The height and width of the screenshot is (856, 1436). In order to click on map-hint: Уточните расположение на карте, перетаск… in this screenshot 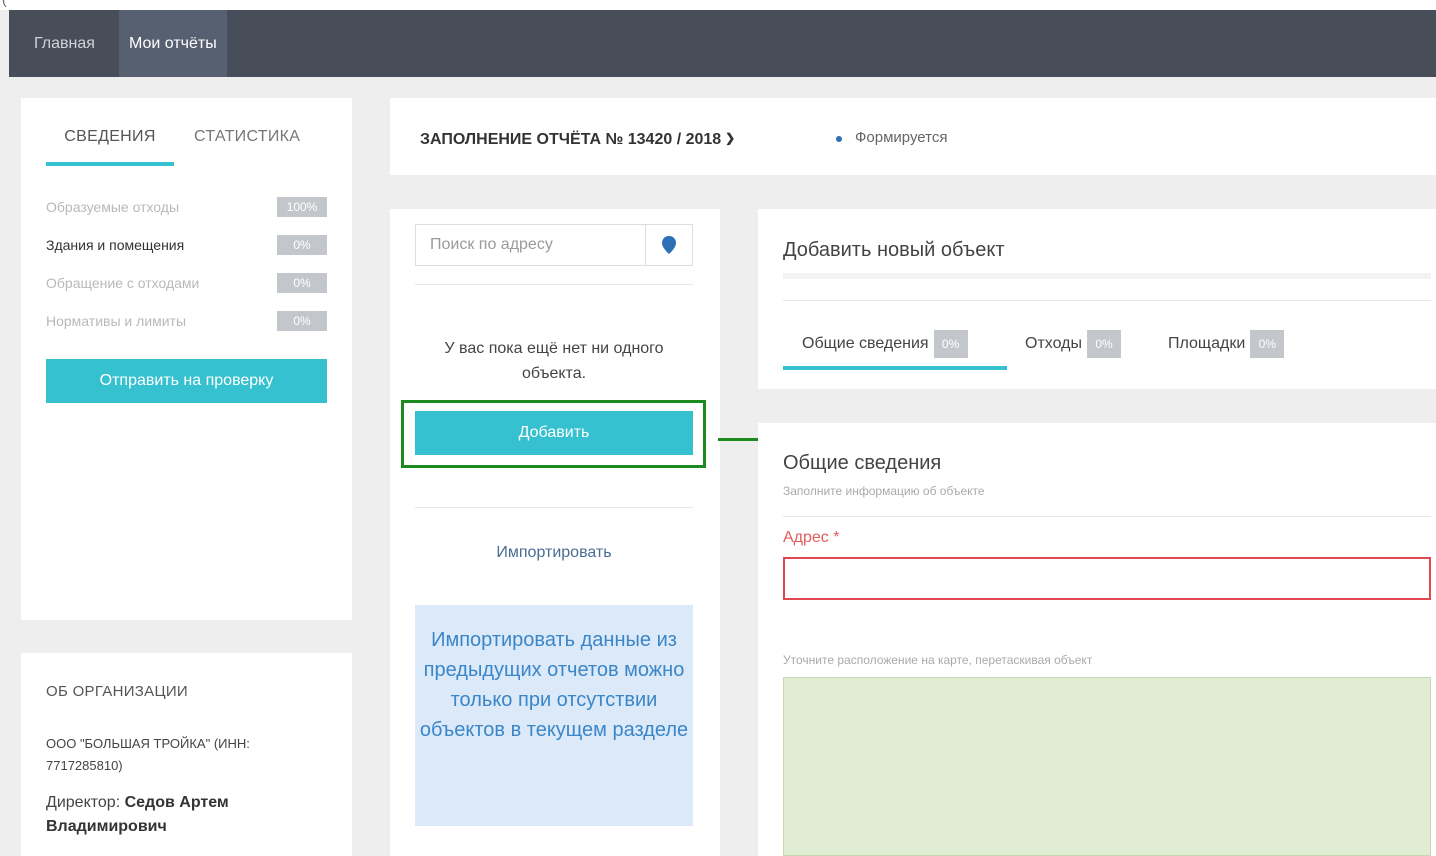, I will do `click(938, 660)`.